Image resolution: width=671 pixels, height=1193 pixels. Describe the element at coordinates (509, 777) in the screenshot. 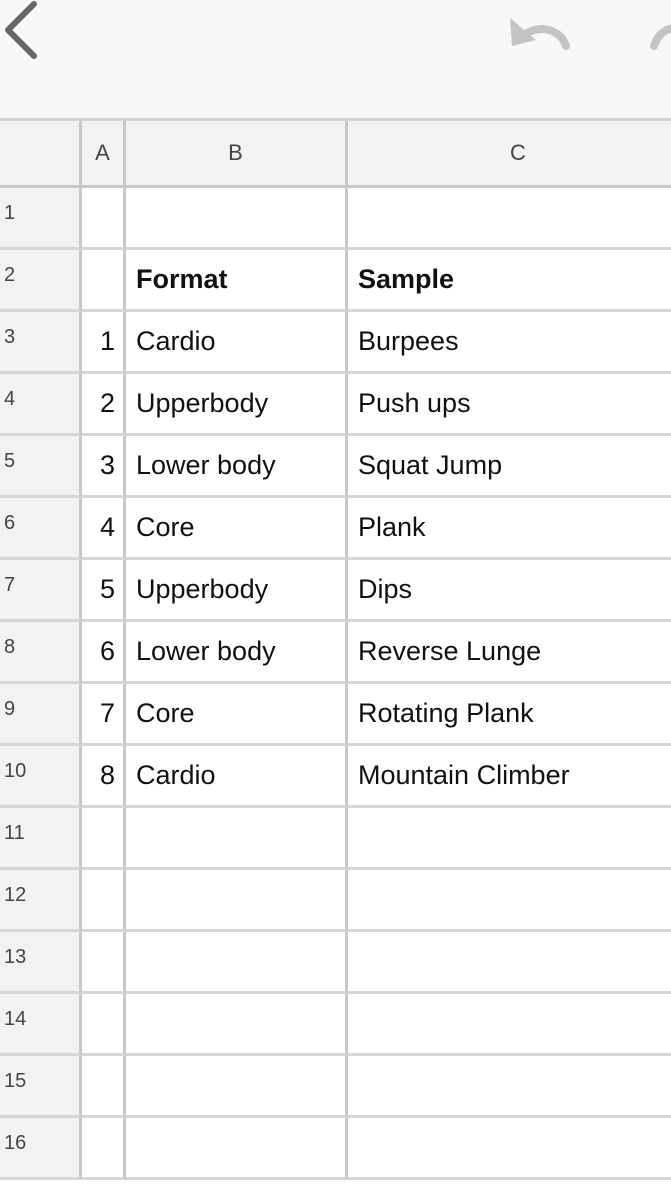

I see `cell-c: Mountain Climber` at that location.